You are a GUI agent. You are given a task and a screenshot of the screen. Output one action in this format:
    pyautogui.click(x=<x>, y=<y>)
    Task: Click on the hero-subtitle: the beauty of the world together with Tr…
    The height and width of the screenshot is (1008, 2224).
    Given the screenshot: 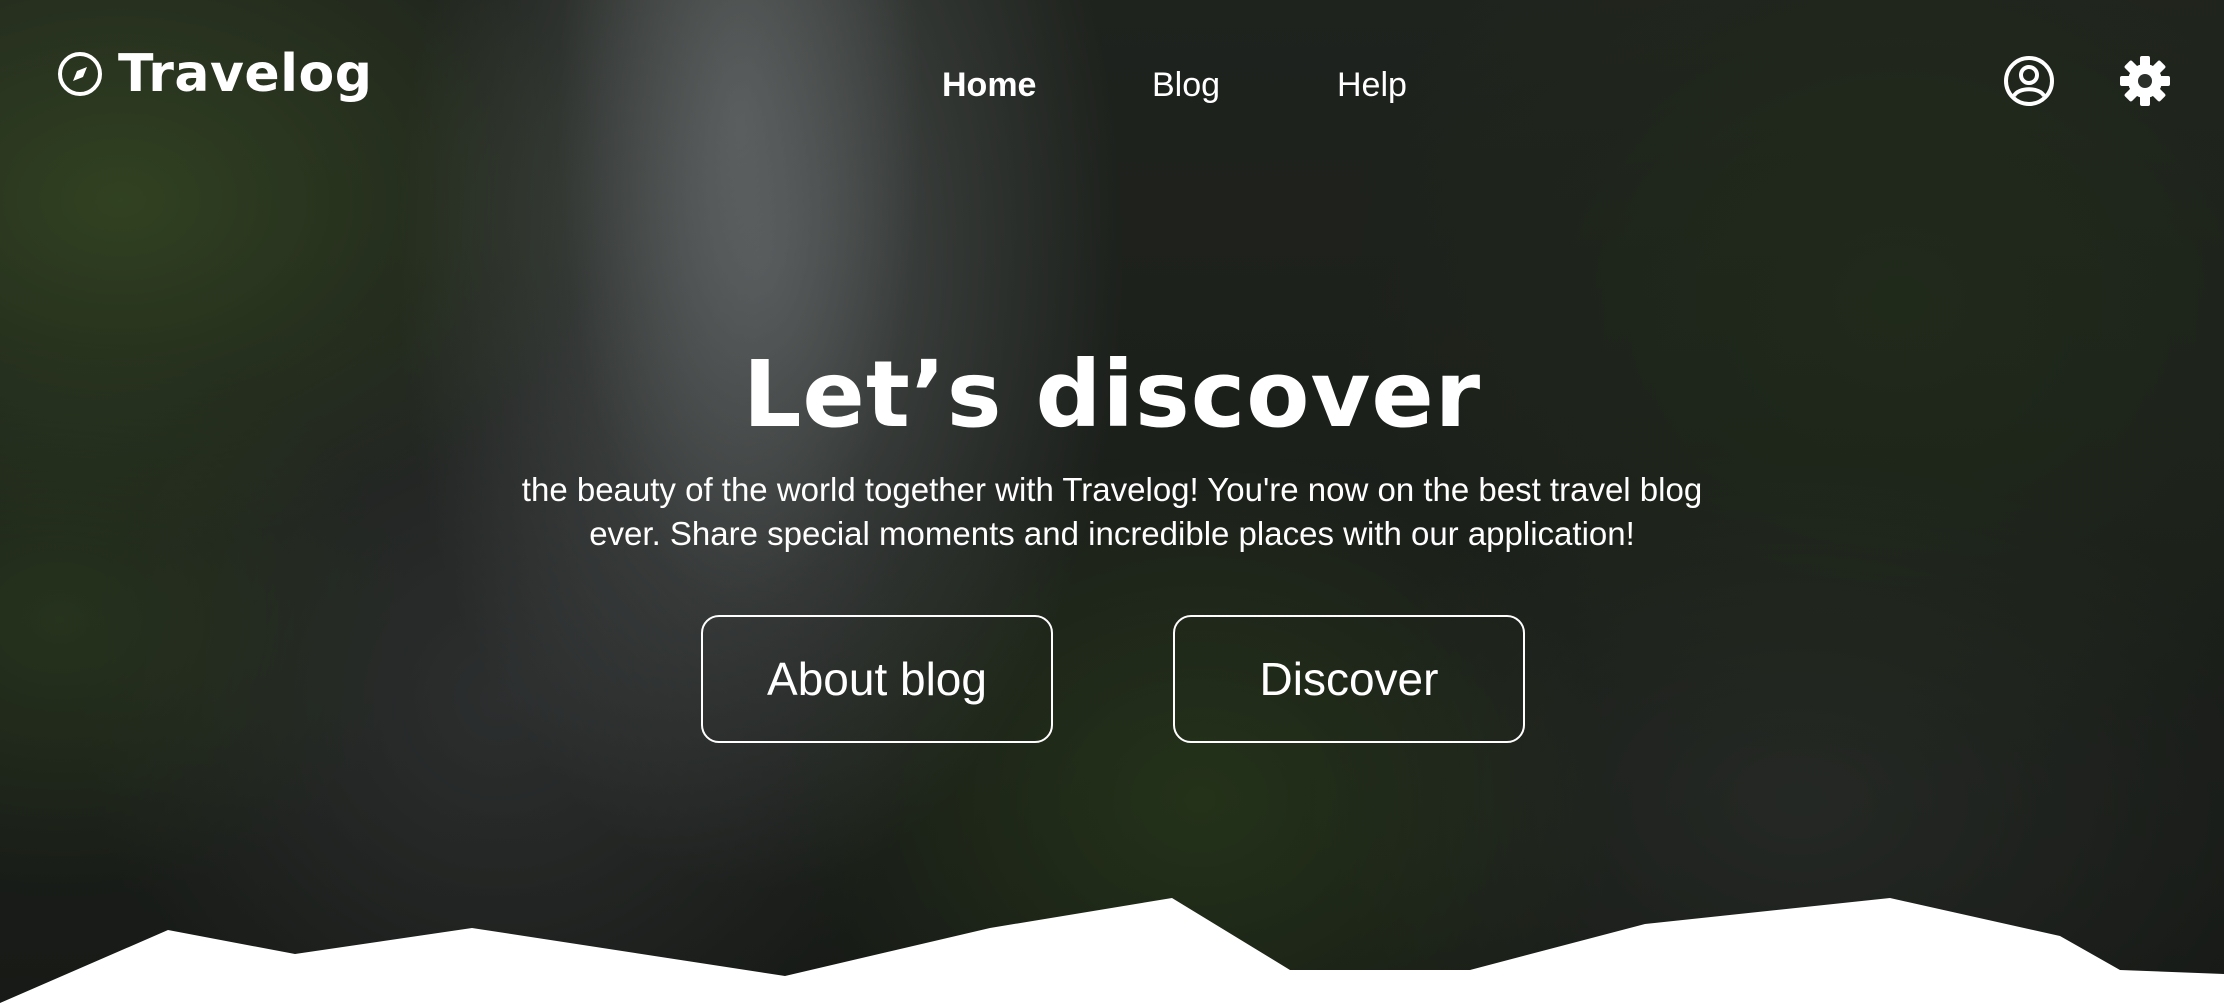 What is the action you would take?
    pyautogui.click(x=1112, y=511)
    